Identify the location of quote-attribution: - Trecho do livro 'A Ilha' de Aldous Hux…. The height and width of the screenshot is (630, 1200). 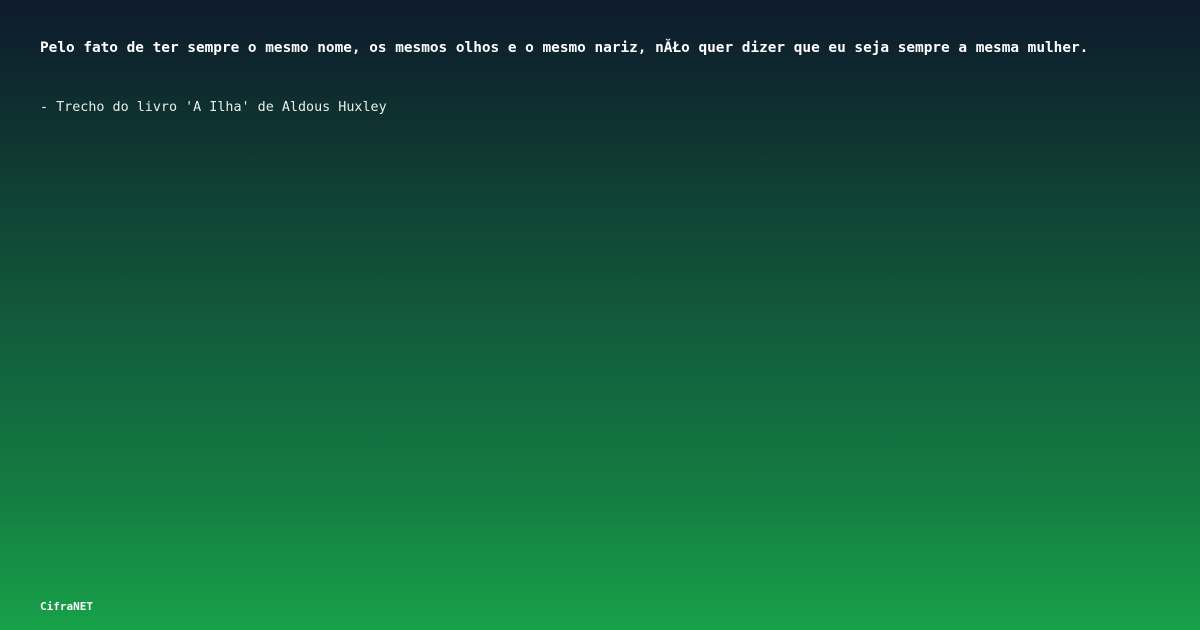
(213, 107).